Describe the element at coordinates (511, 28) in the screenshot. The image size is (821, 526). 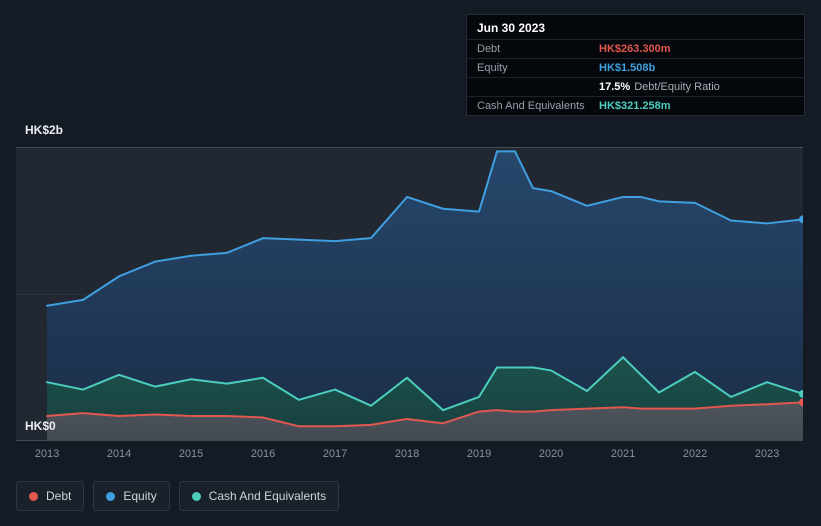
I see `tooltip-date: Jun 30 2023` at that location.